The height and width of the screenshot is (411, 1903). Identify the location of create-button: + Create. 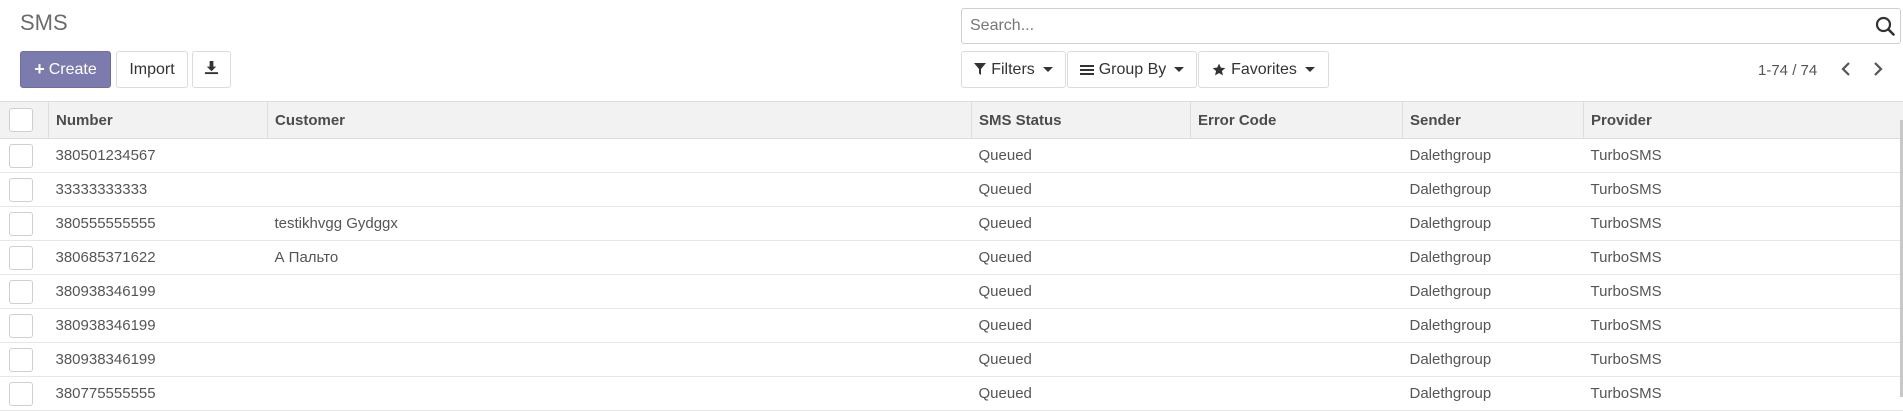
(65, 69).